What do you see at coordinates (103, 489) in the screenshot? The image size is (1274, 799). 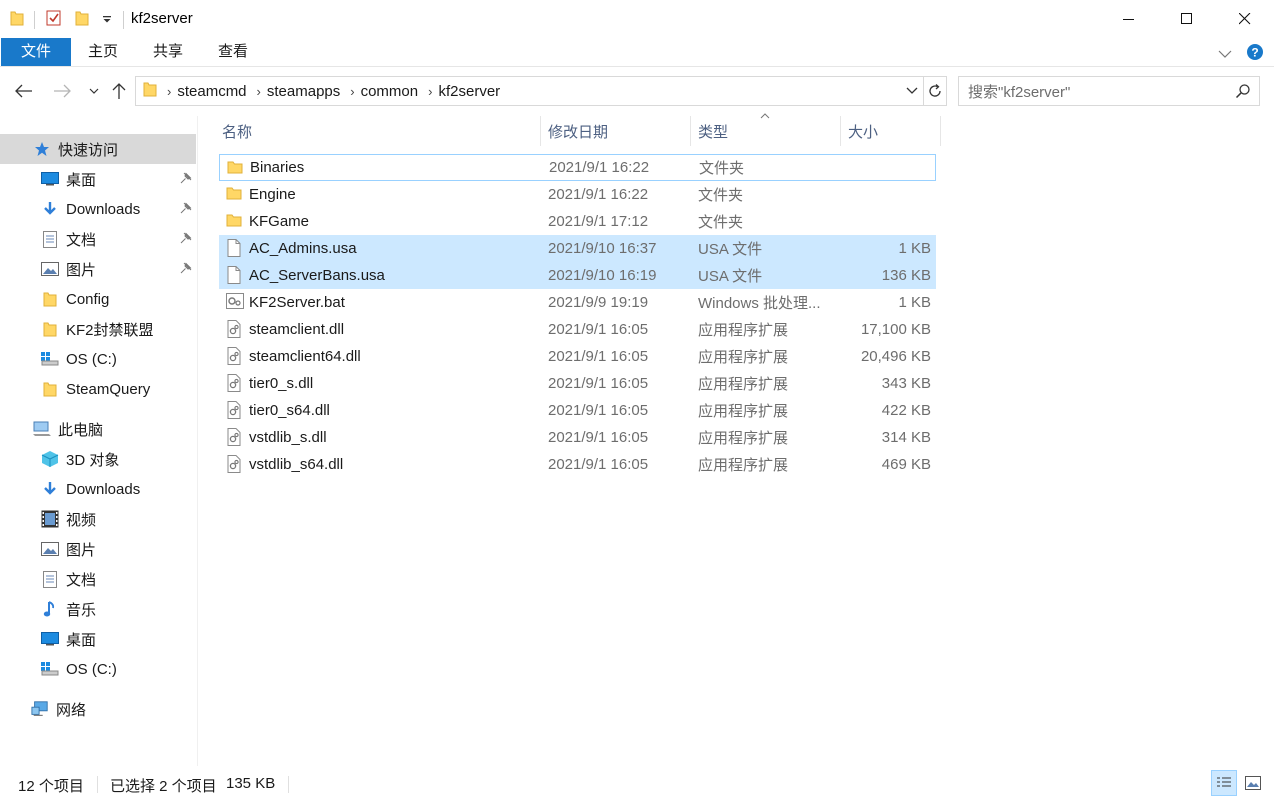 I see `sidebar-item-label: Downloads` at bounding box center [103, 489].